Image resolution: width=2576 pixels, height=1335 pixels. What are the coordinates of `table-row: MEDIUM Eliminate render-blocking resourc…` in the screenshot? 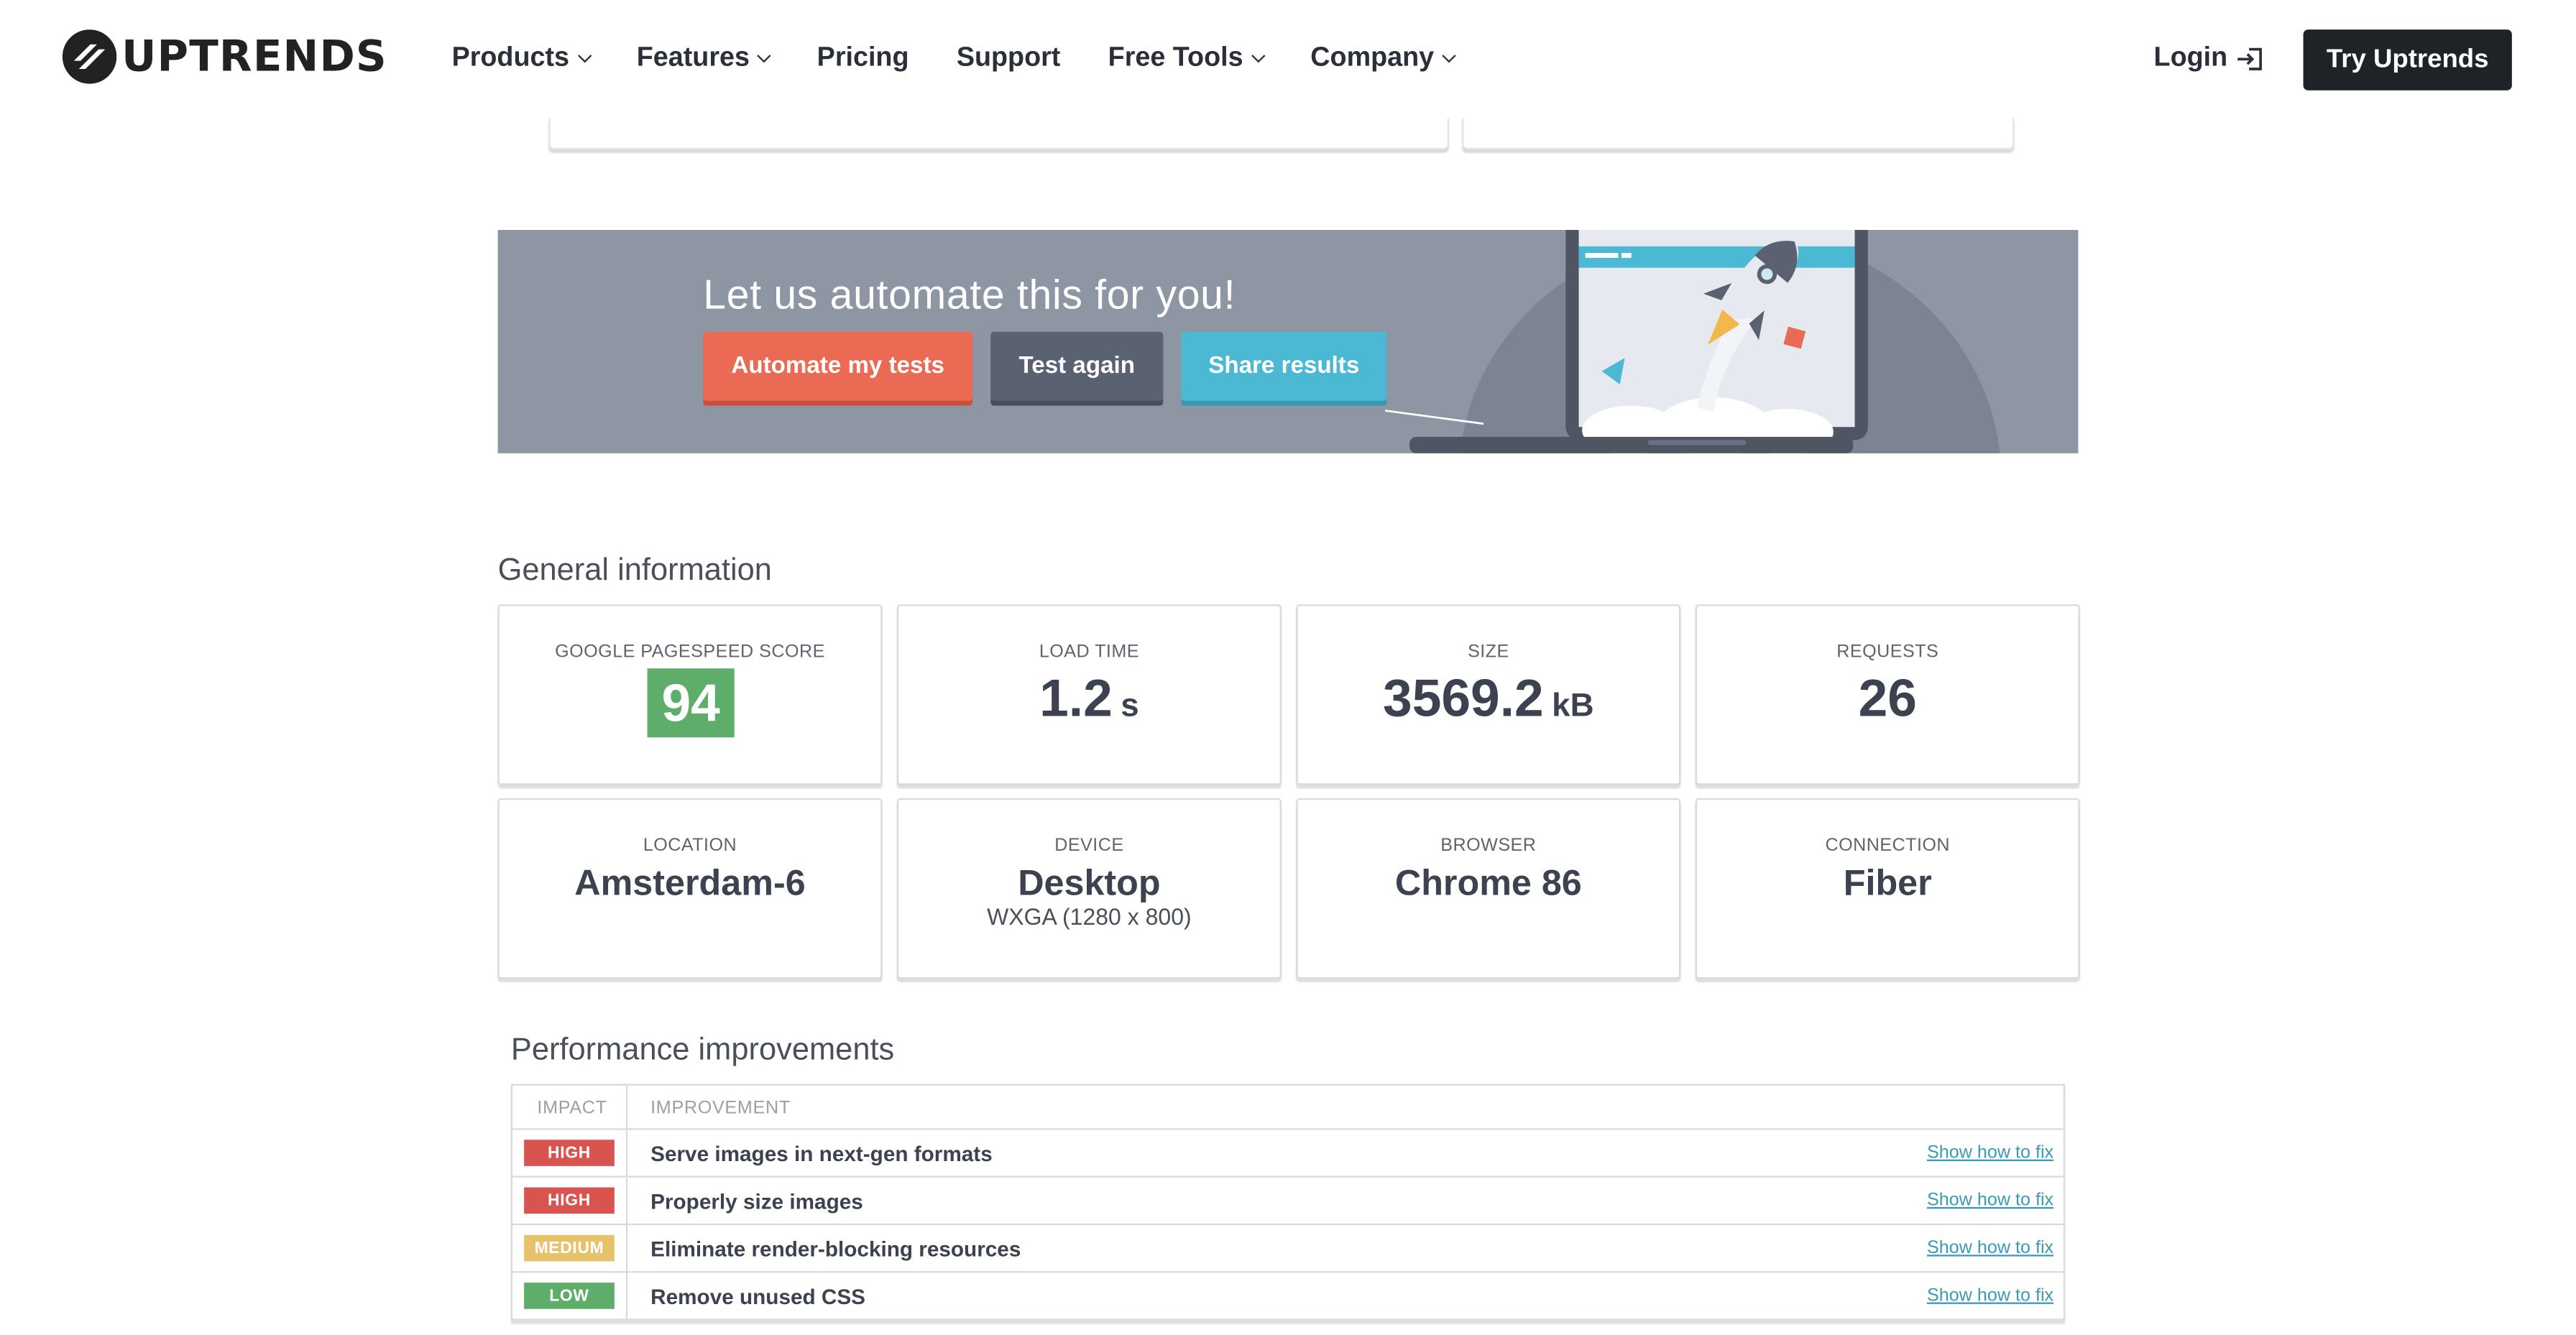 It's located at (1288, 1248).